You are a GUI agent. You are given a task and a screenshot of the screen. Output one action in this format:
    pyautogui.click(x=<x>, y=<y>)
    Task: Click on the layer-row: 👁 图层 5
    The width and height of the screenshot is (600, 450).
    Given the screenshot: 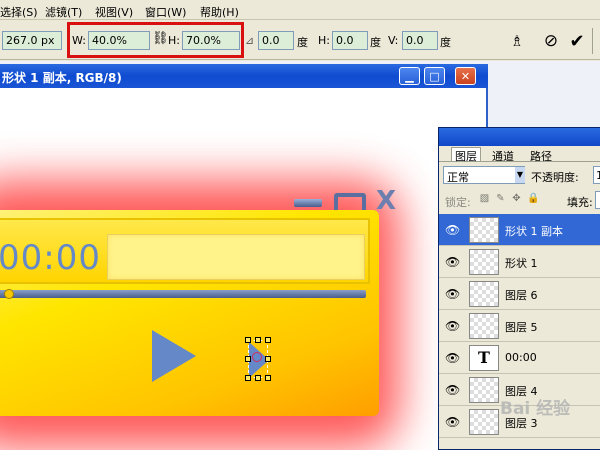 What is the action you would take?
    pyautogui.click(x=519, y=326)
    